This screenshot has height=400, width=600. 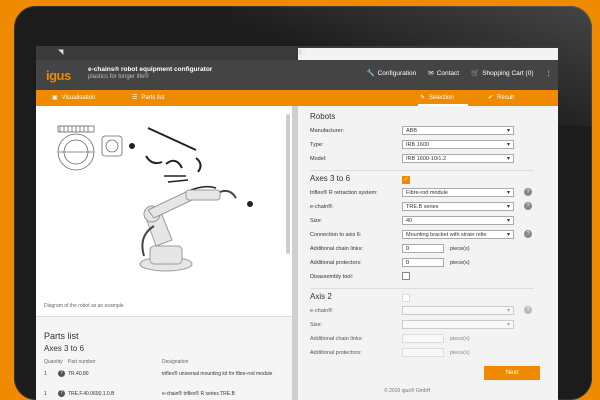 I want to click on image-icon: ▣, so click(x=55, y=98).